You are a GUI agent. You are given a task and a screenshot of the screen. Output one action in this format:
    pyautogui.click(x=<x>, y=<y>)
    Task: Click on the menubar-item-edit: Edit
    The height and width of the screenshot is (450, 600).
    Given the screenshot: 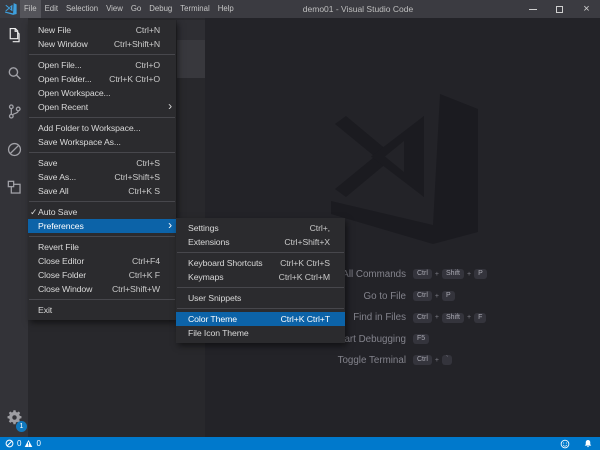 What is the action you would take?
    pyautogui.click(x=51, y=9)
    